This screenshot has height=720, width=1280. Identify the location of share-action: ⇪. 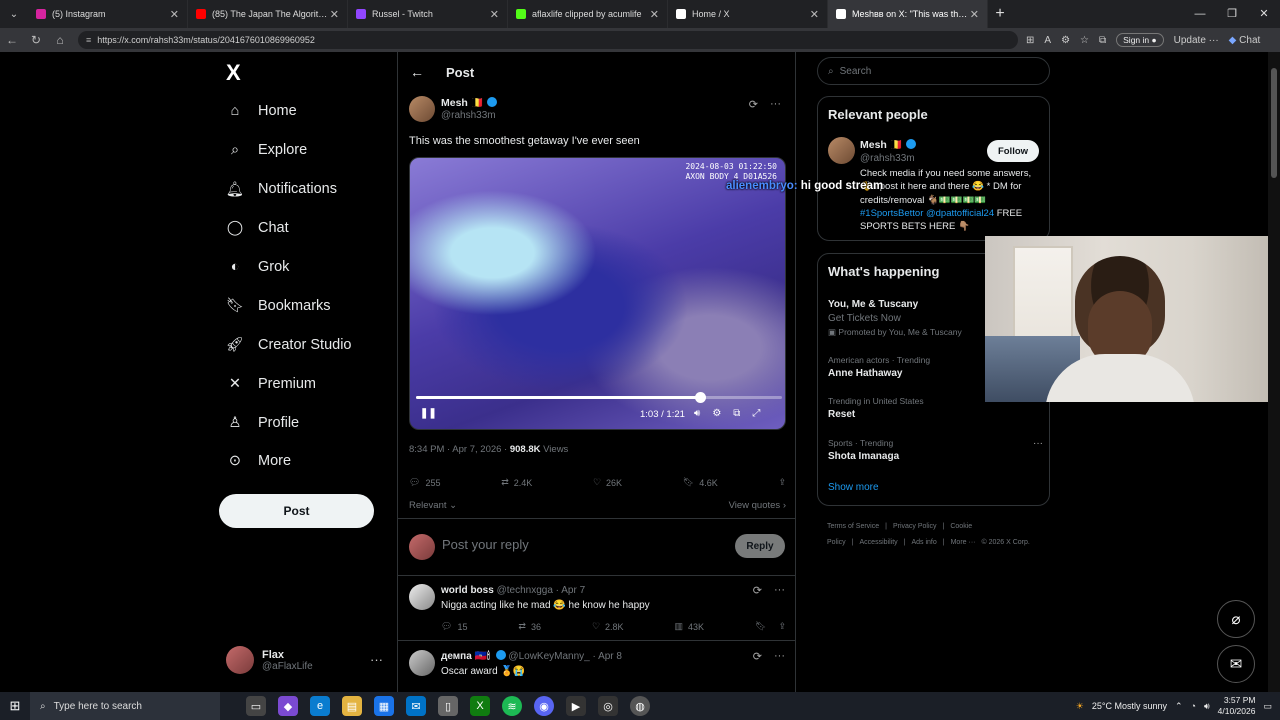
(782, 482).